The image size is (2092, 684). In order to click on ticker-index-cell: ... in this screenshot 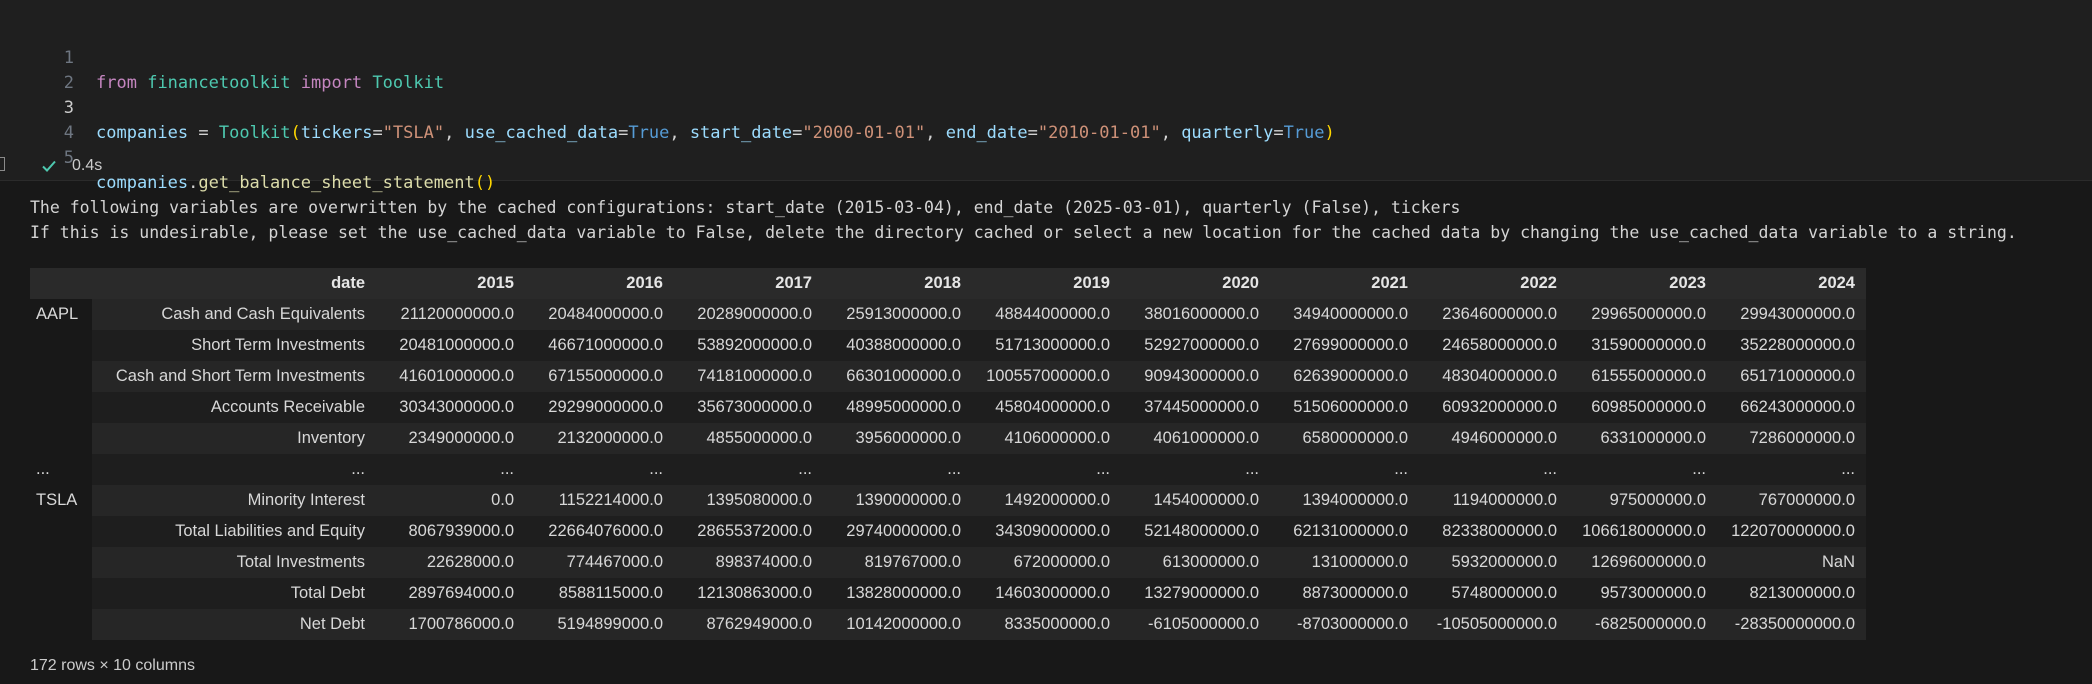, I will do `click(43, 469)`.